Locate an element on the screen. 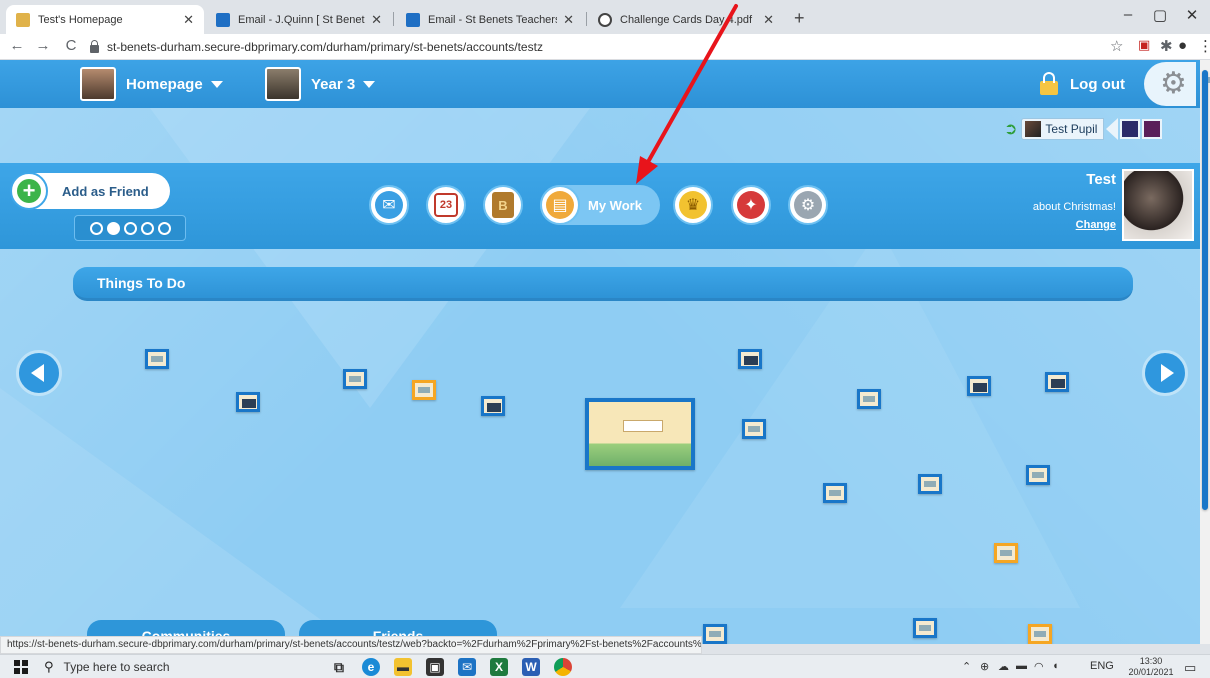  activity-thumbnail-featured is located at coordinates (640, 434).